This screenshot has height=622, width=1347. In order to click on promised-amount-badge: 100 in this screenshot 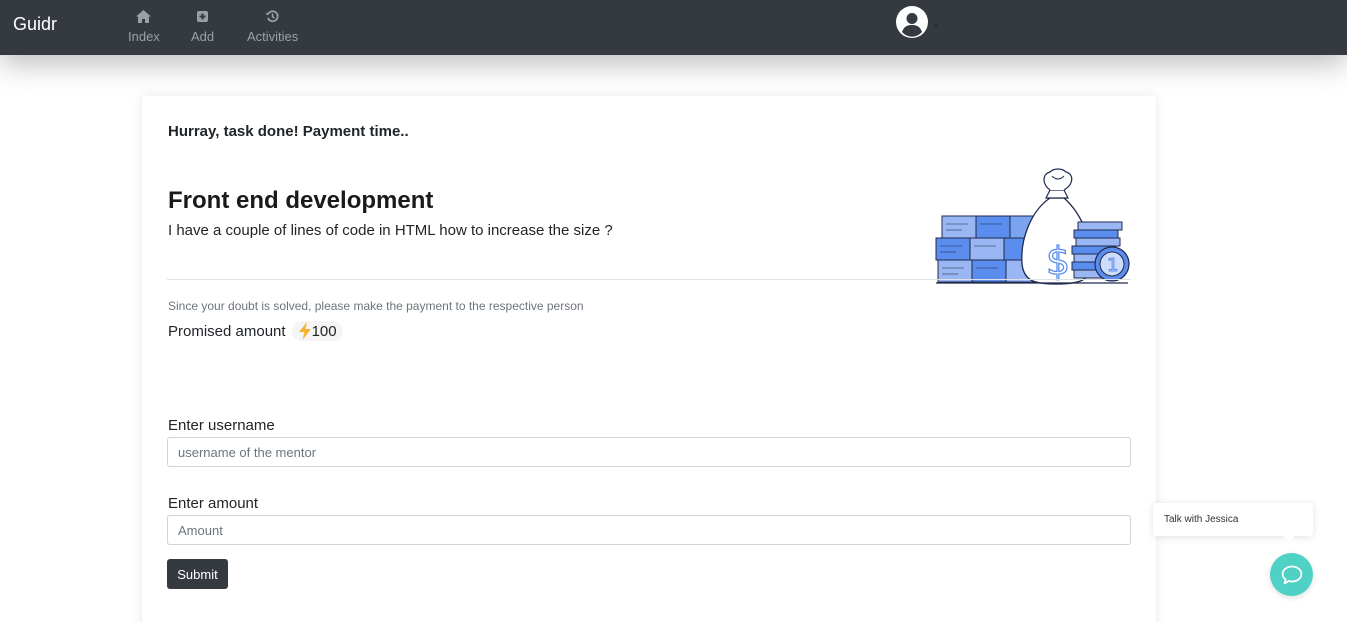, I will do `click(317, 331)`.